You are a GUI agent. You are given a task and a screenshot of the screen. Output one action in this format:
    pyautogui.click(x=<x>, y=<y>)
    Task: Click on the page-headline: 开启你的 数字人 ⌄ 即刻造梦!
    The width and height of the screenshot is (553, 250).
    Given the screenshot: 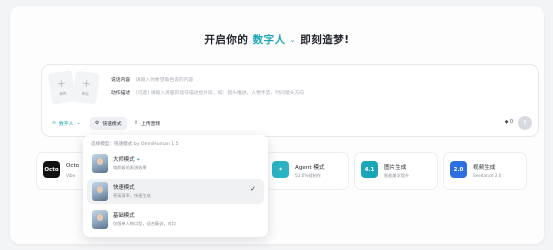 What is the action you would take?
    pyautogui.click(x=277, y=39)
    